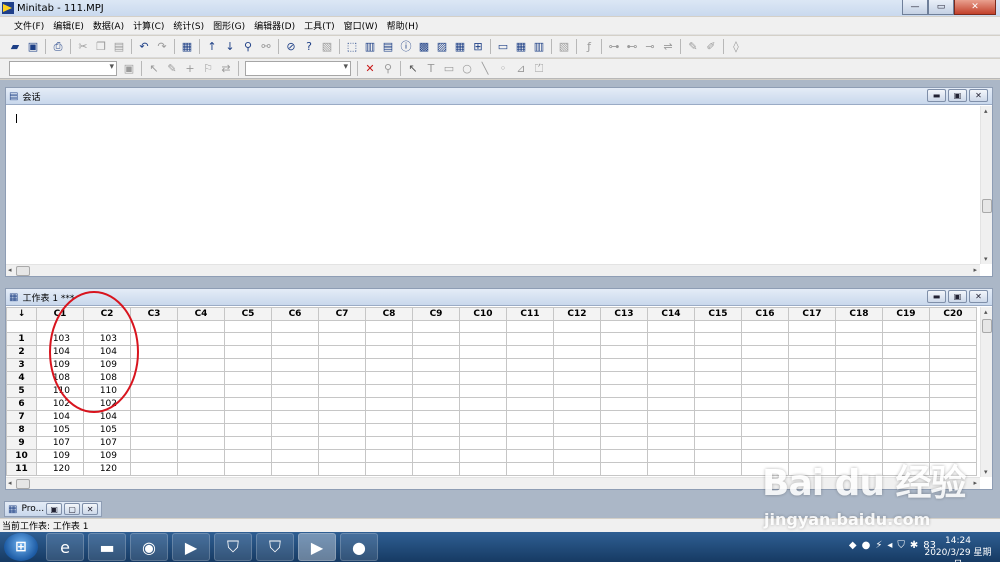 The image size is (1000, 562). What do you see at coordinates (987, 206) in the screenshot?
I see `session-vertical-scroll-thumb` at bounding box center [987, 206].